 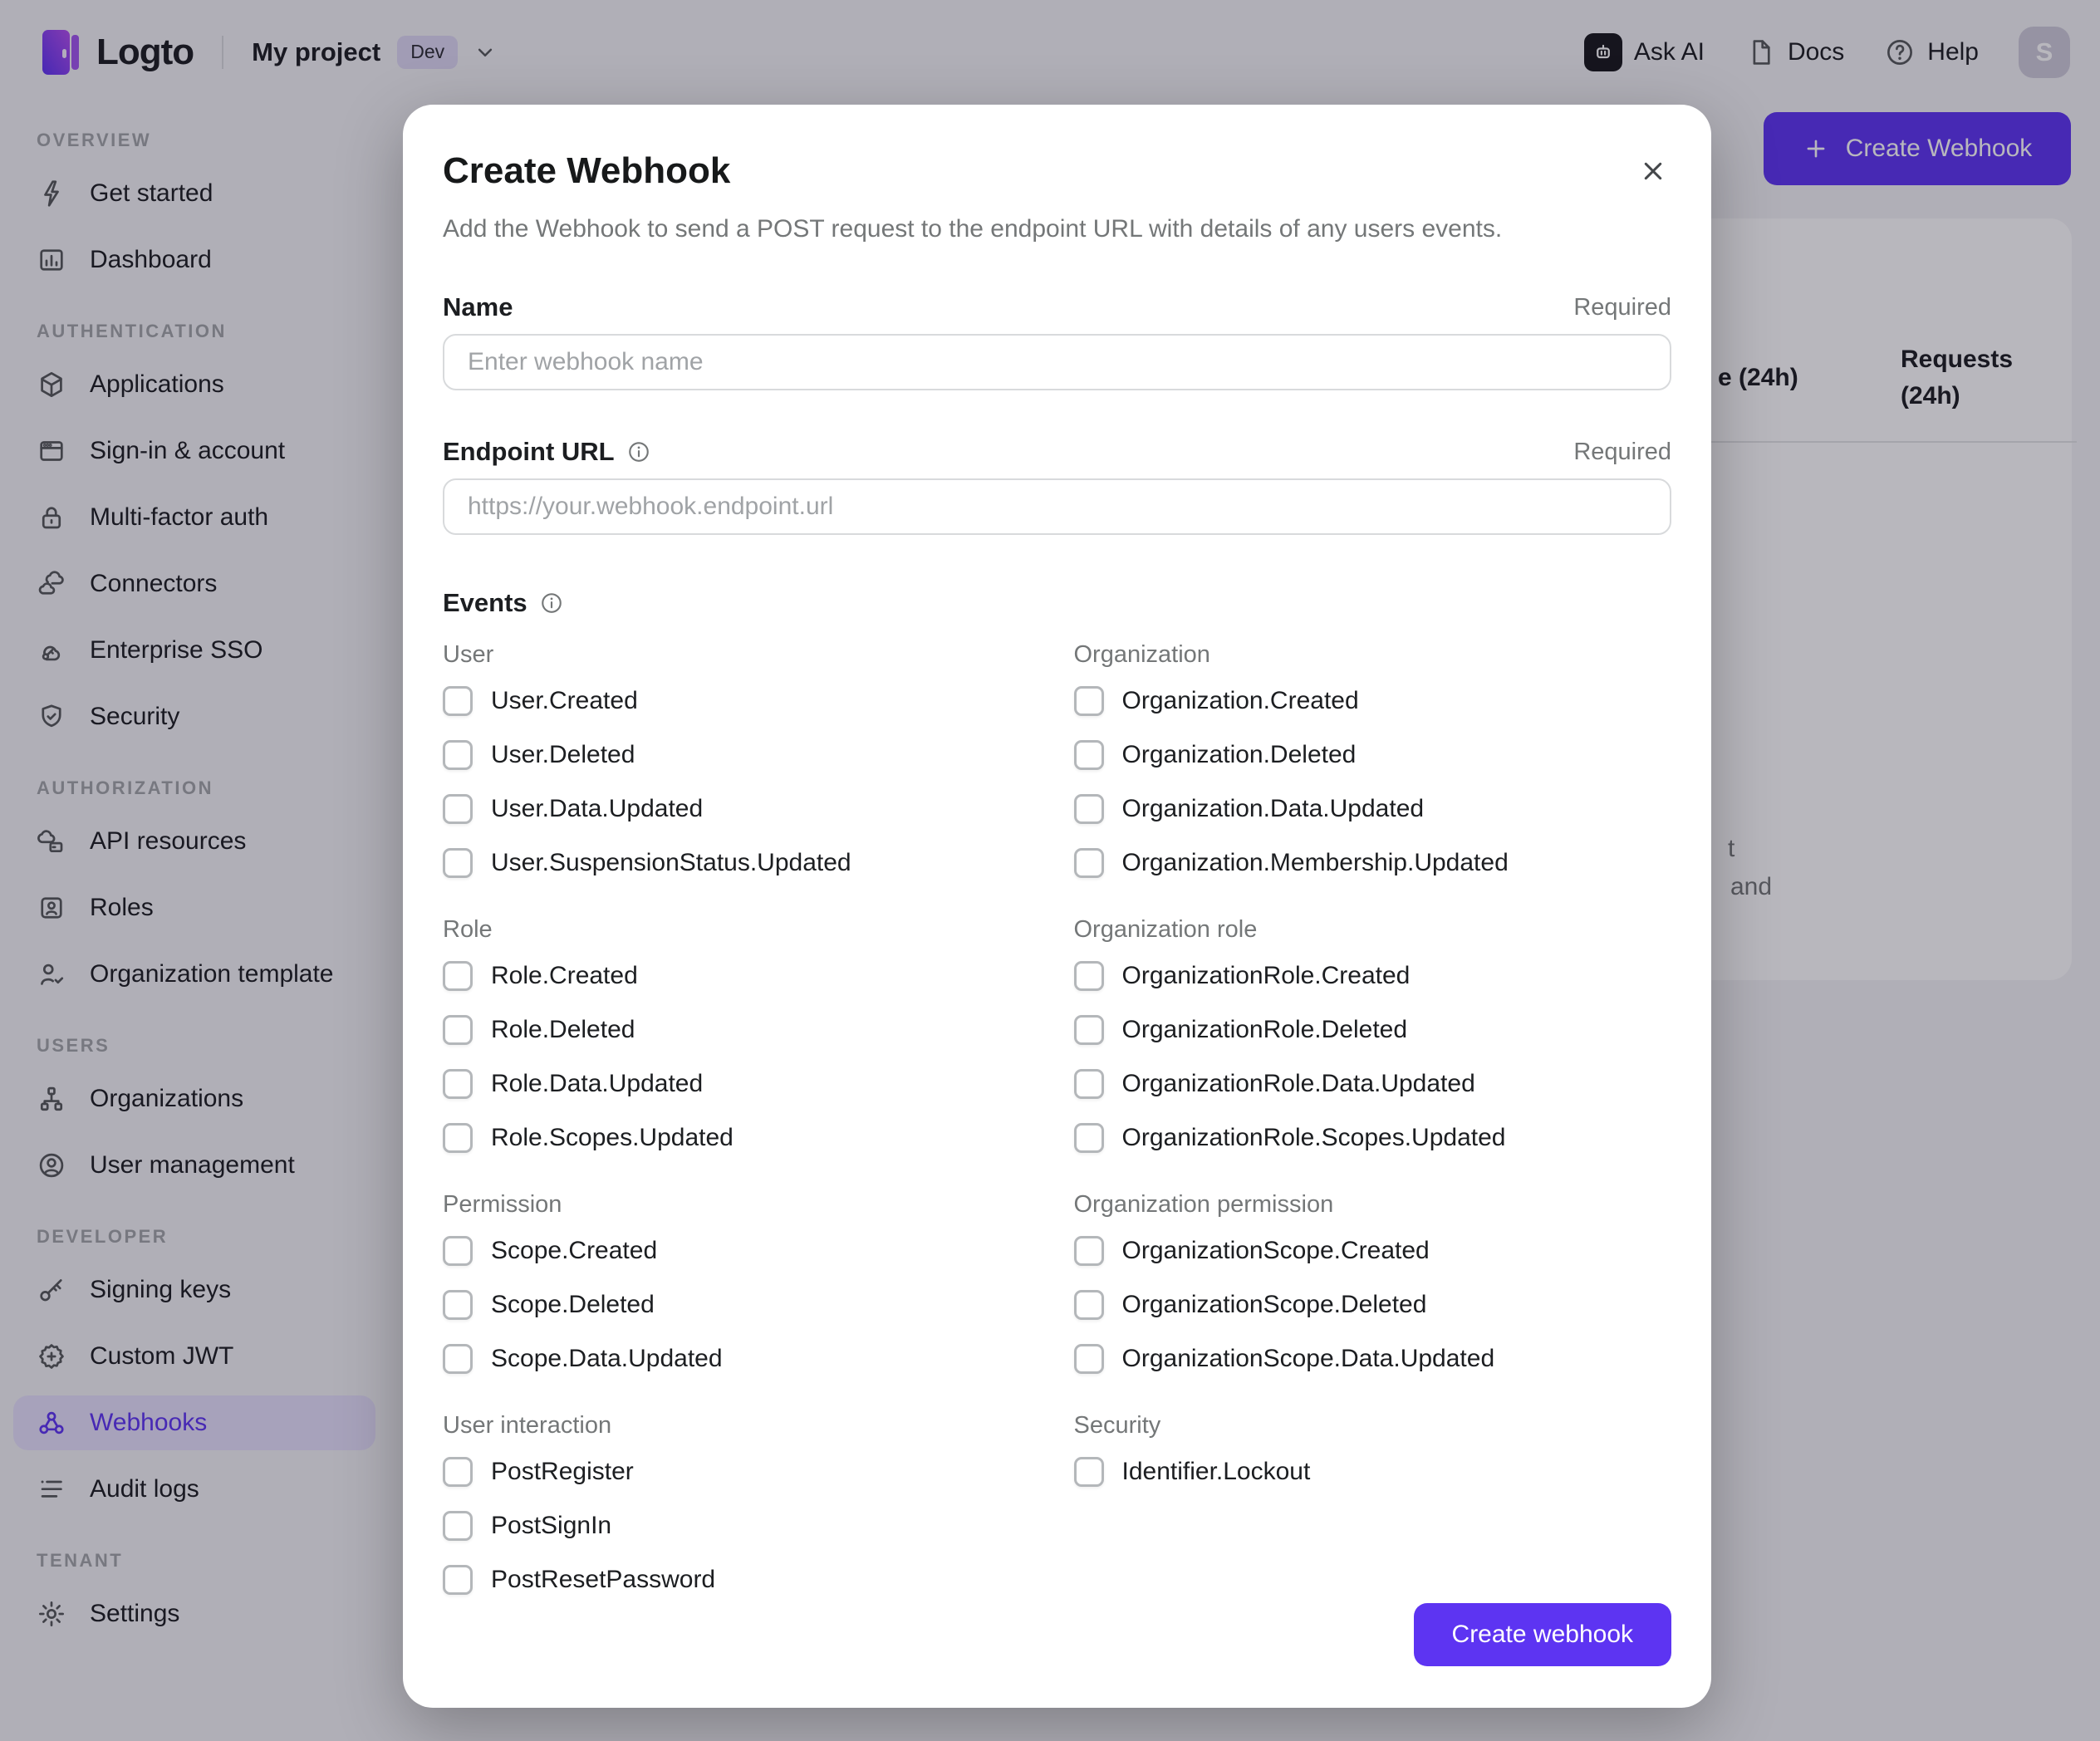 I want to click on checkbox-organization-deleted, so click(x=1088, y=755).